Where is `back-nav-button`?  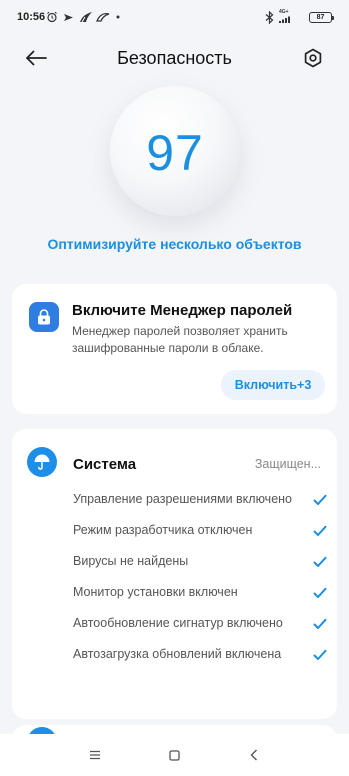
back-nav-button is located at coordinates (254, 755).